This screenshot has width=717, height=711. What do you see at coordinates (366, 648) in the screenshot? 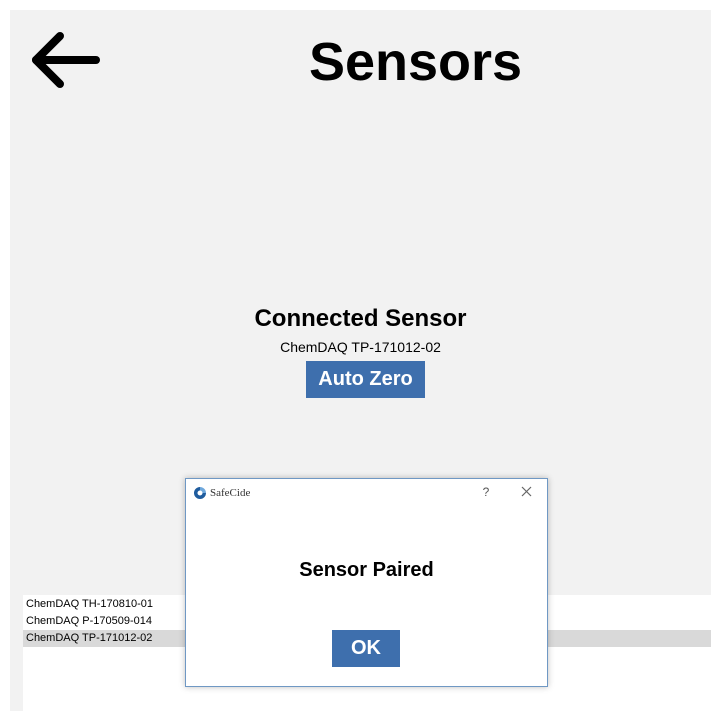
I see `ok-button: OK` at bounding box center [366, 648].